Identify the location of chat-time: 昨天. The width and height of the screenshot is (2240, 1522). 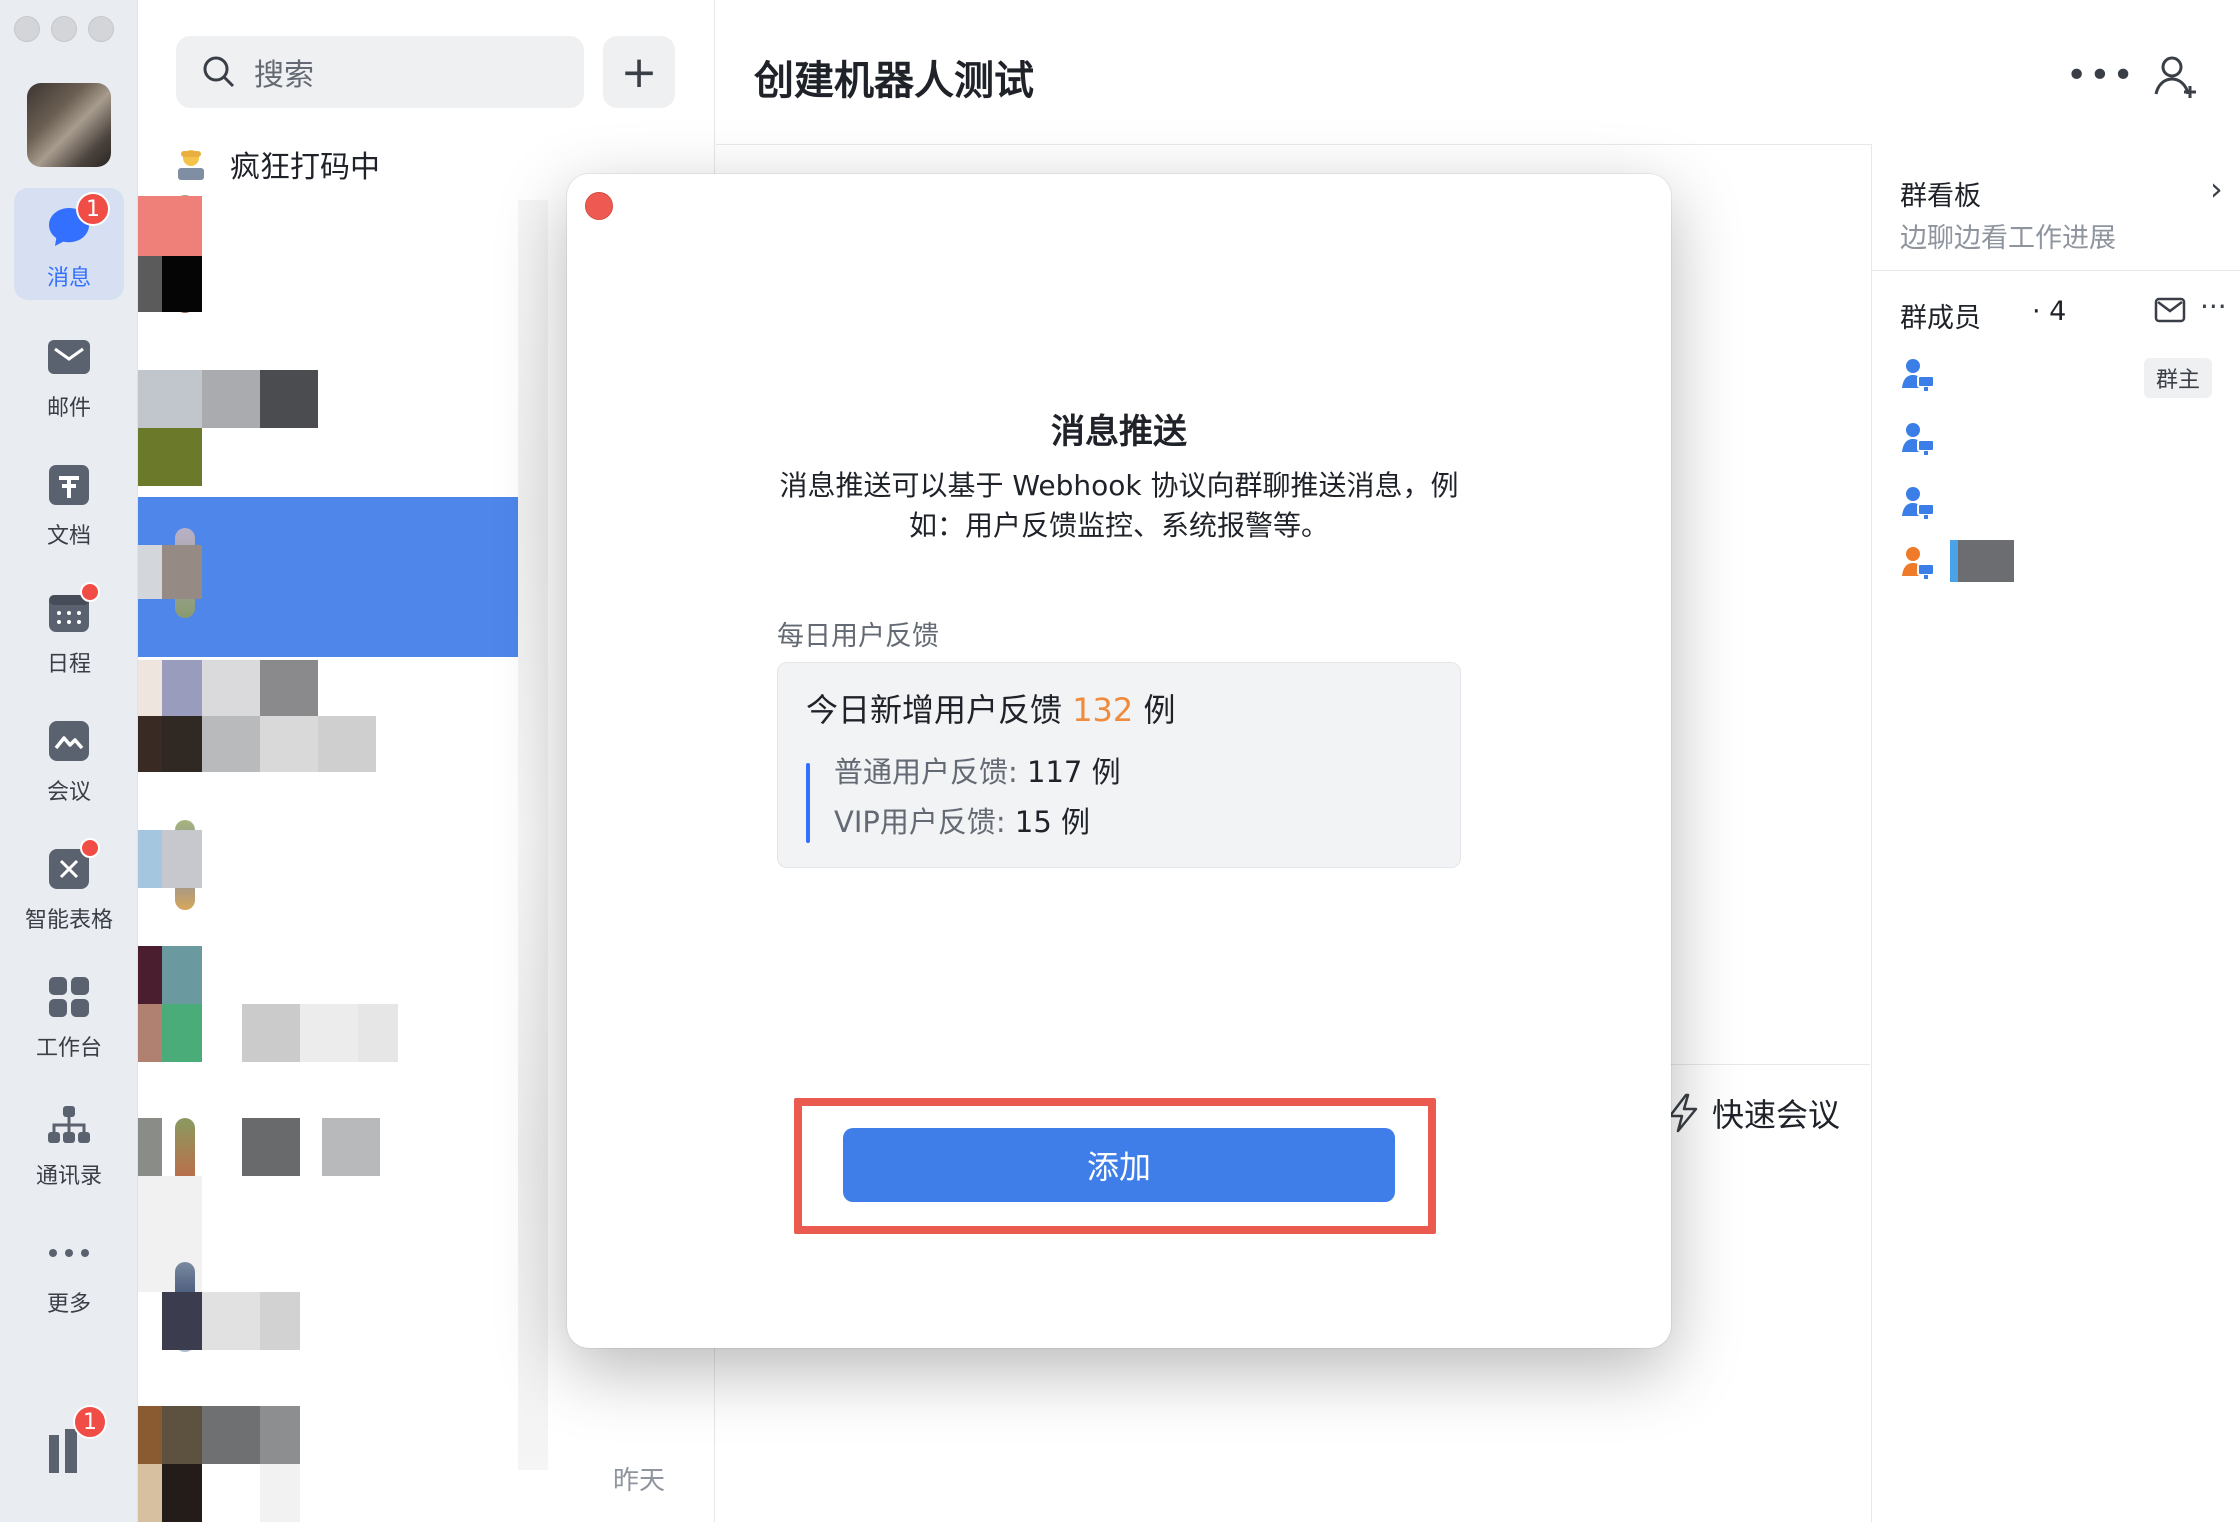
(639, 1481).